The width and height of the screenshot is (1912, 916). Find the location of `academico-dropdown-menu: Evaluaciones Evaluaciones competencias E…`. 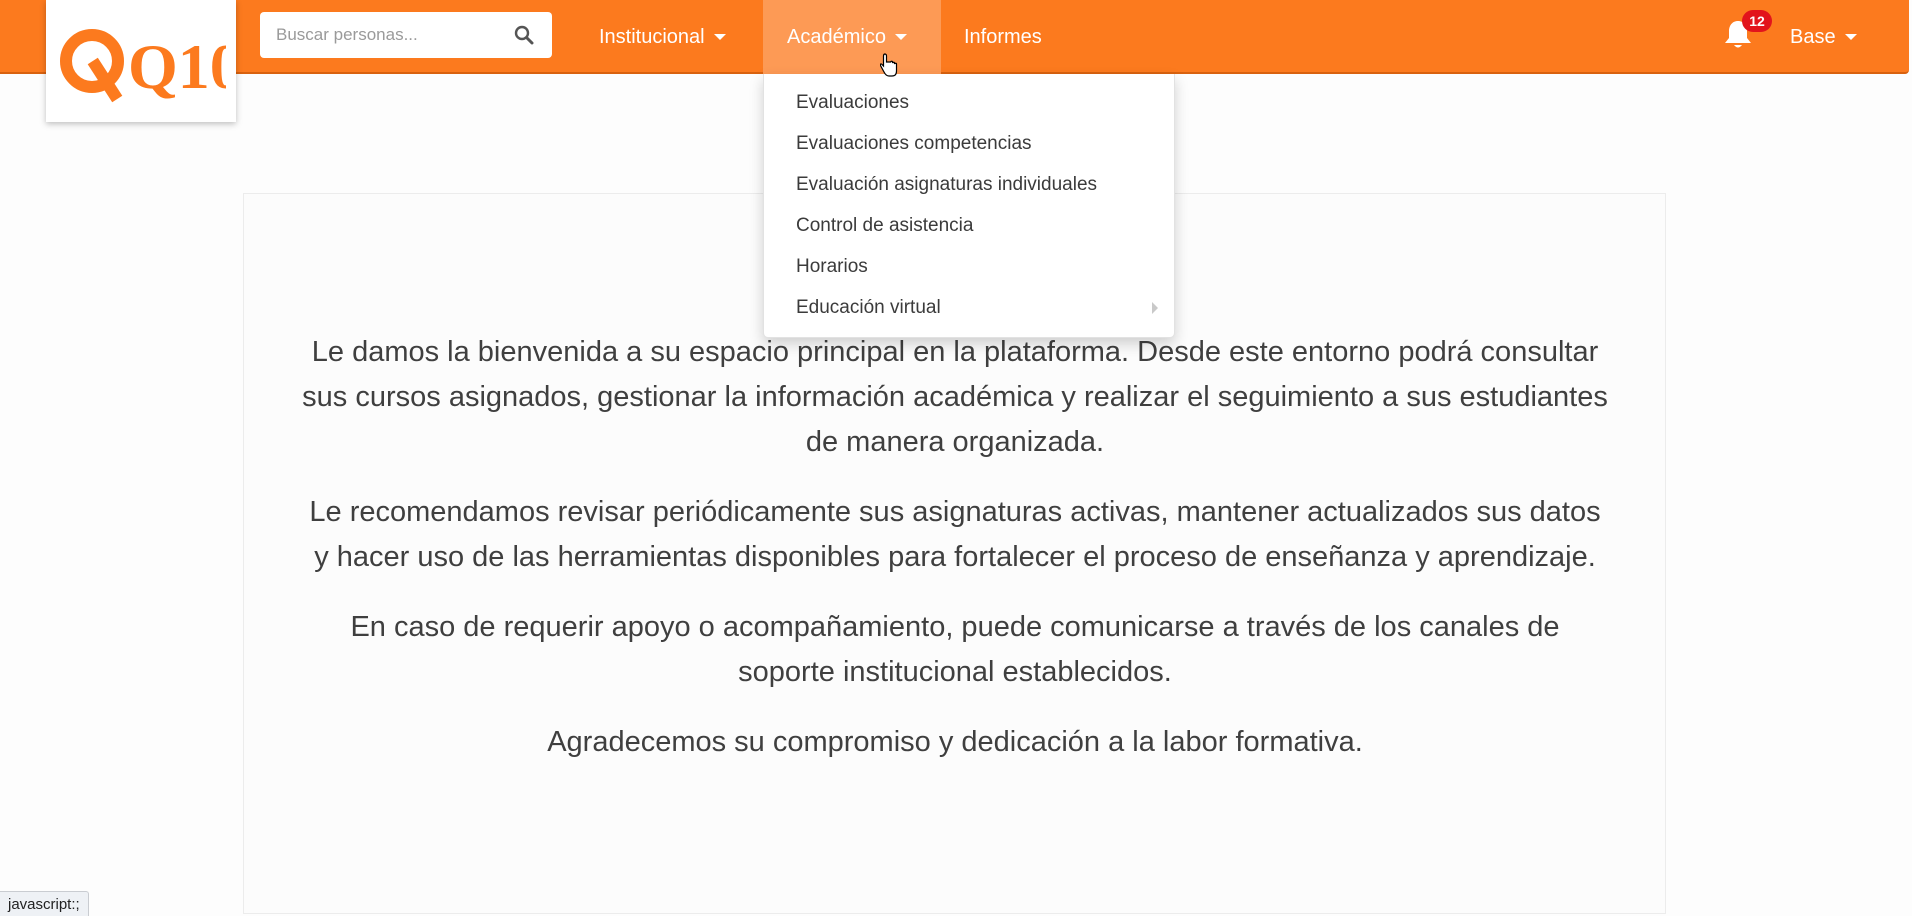

academico-dropdown-menu: Evaluaciones Evaluaciones competencias E… is located at coordinates (969, 206).